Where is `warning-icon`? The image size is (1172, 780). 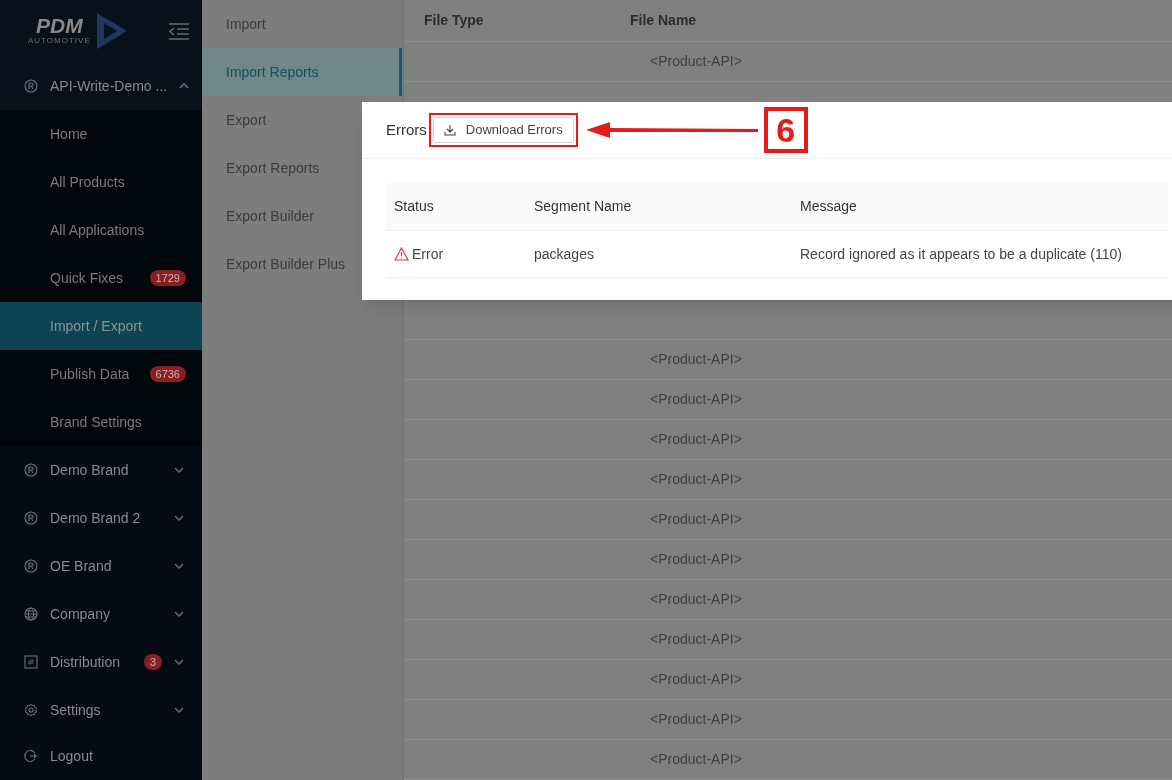 warning-icon is located at coordinates (401, 254).